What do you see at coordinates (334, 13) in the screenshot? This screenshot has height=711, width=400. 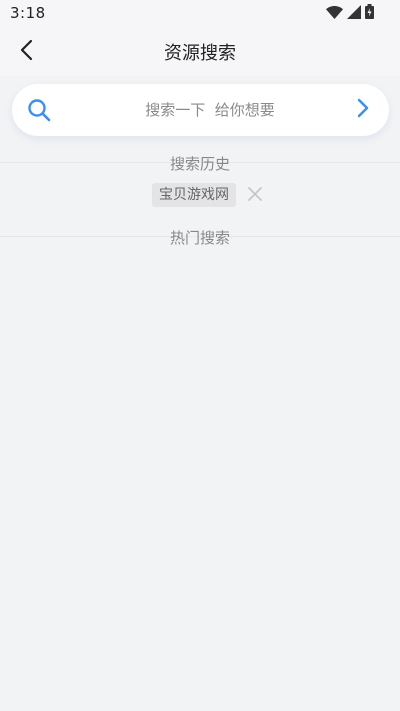 I see `wifi-icon` at bounding box center [334, 13].